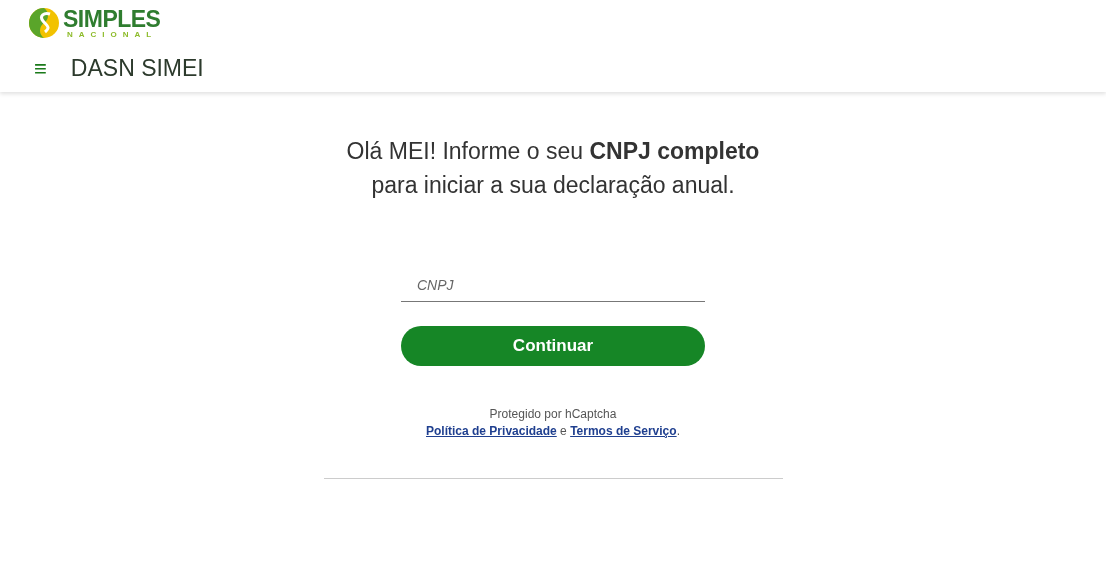 Image resolution: width=1106 pixels, height=574 pixels. What do you see at coordinates (40, 68) in the screenshot?
I see `menu-button: ≡` at bounding box center [40, 68].